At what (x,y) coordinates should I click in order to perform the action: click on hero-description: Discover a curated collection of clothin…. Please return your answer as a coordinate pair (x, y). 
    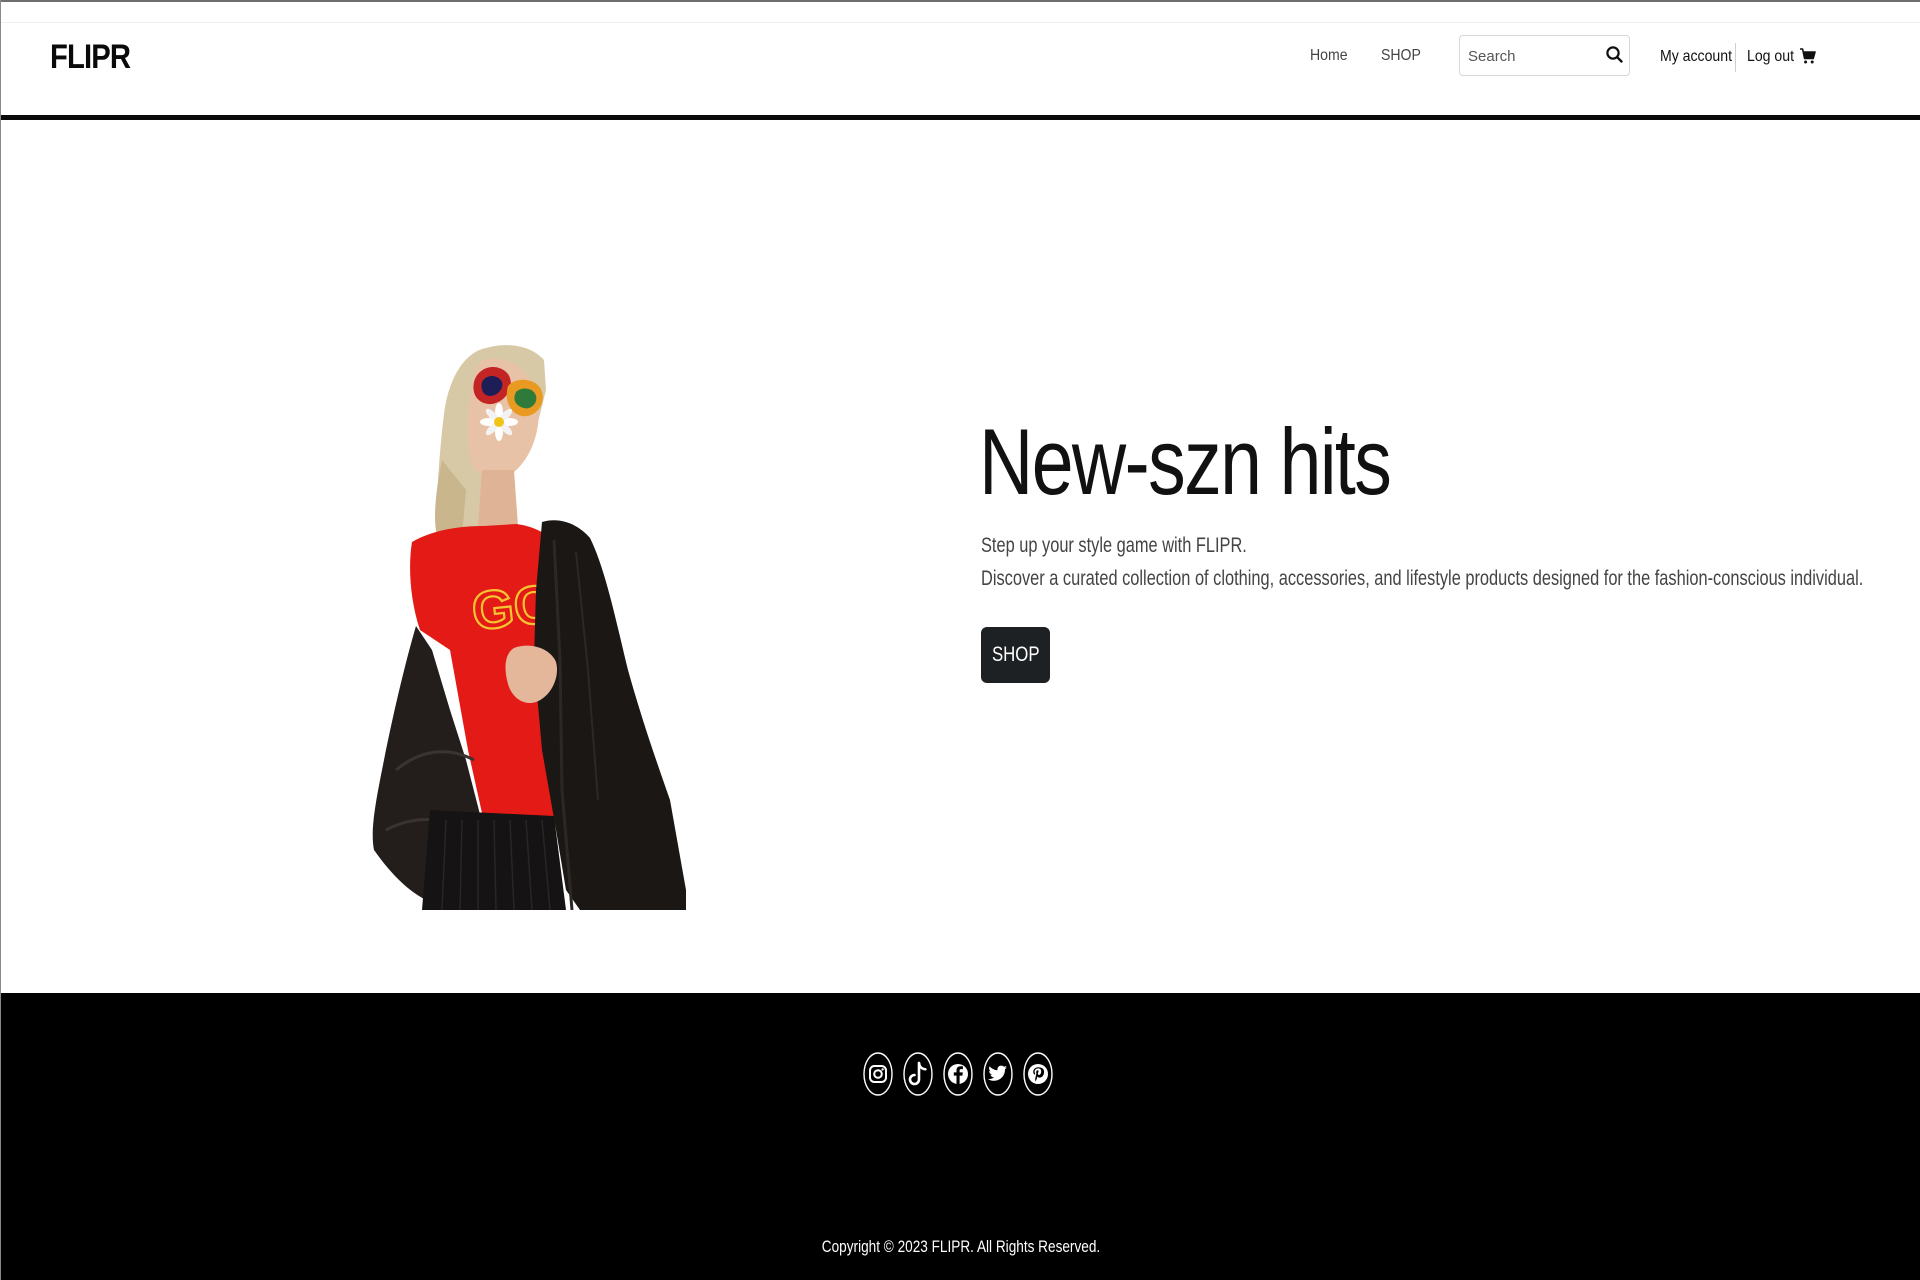
    Looking at the image, I should click on (1422, 578).